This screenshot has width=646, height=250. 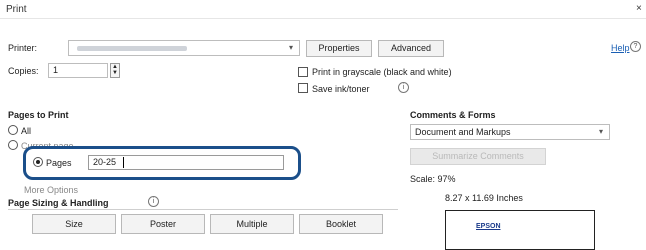 I want to click on text-caret, so click(x=123, y=162).